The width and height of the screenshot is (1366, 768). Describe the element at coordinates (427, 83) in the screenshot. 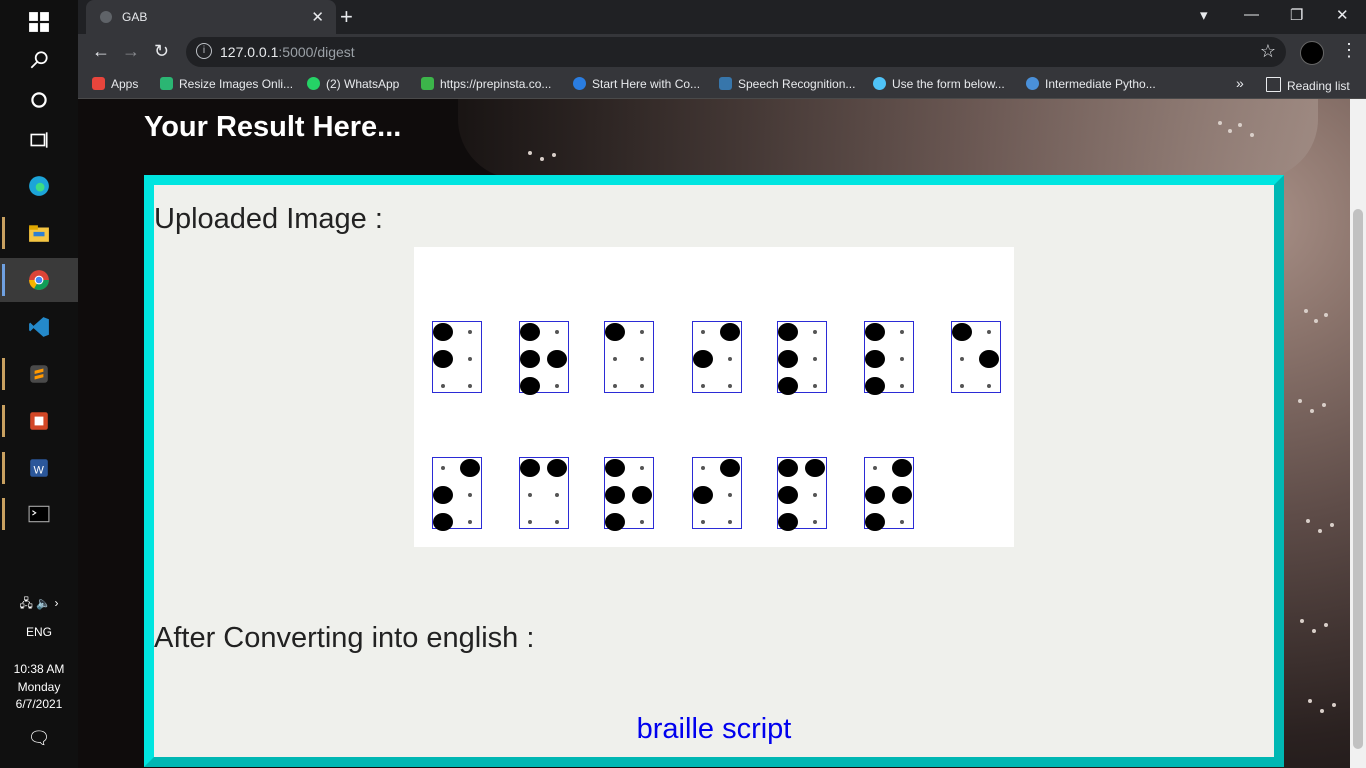

I see `prepinsta-icon` at that location.